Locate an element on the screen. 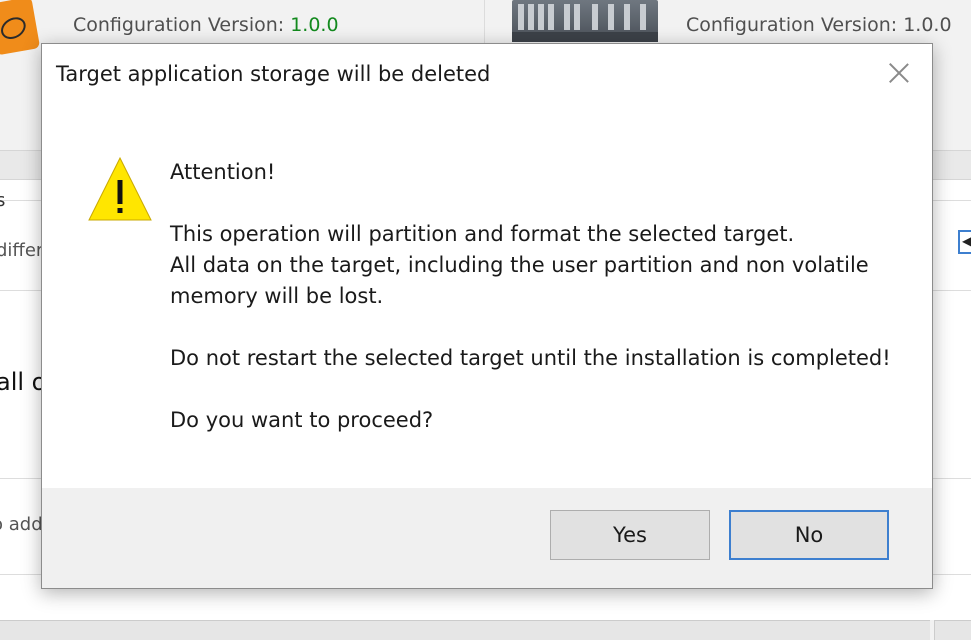 The image size is (971, 640). left-config-version: Configuration Version: 1.0.0 is located at coordinates (206, 25).